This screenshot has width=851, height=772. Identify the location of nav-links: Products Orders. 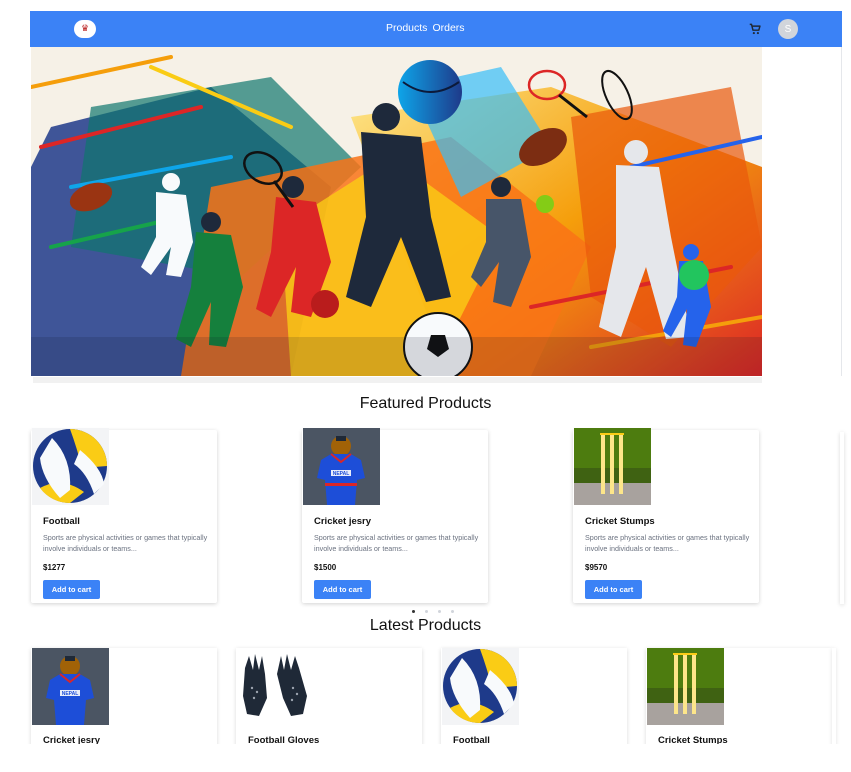
(425, 28).